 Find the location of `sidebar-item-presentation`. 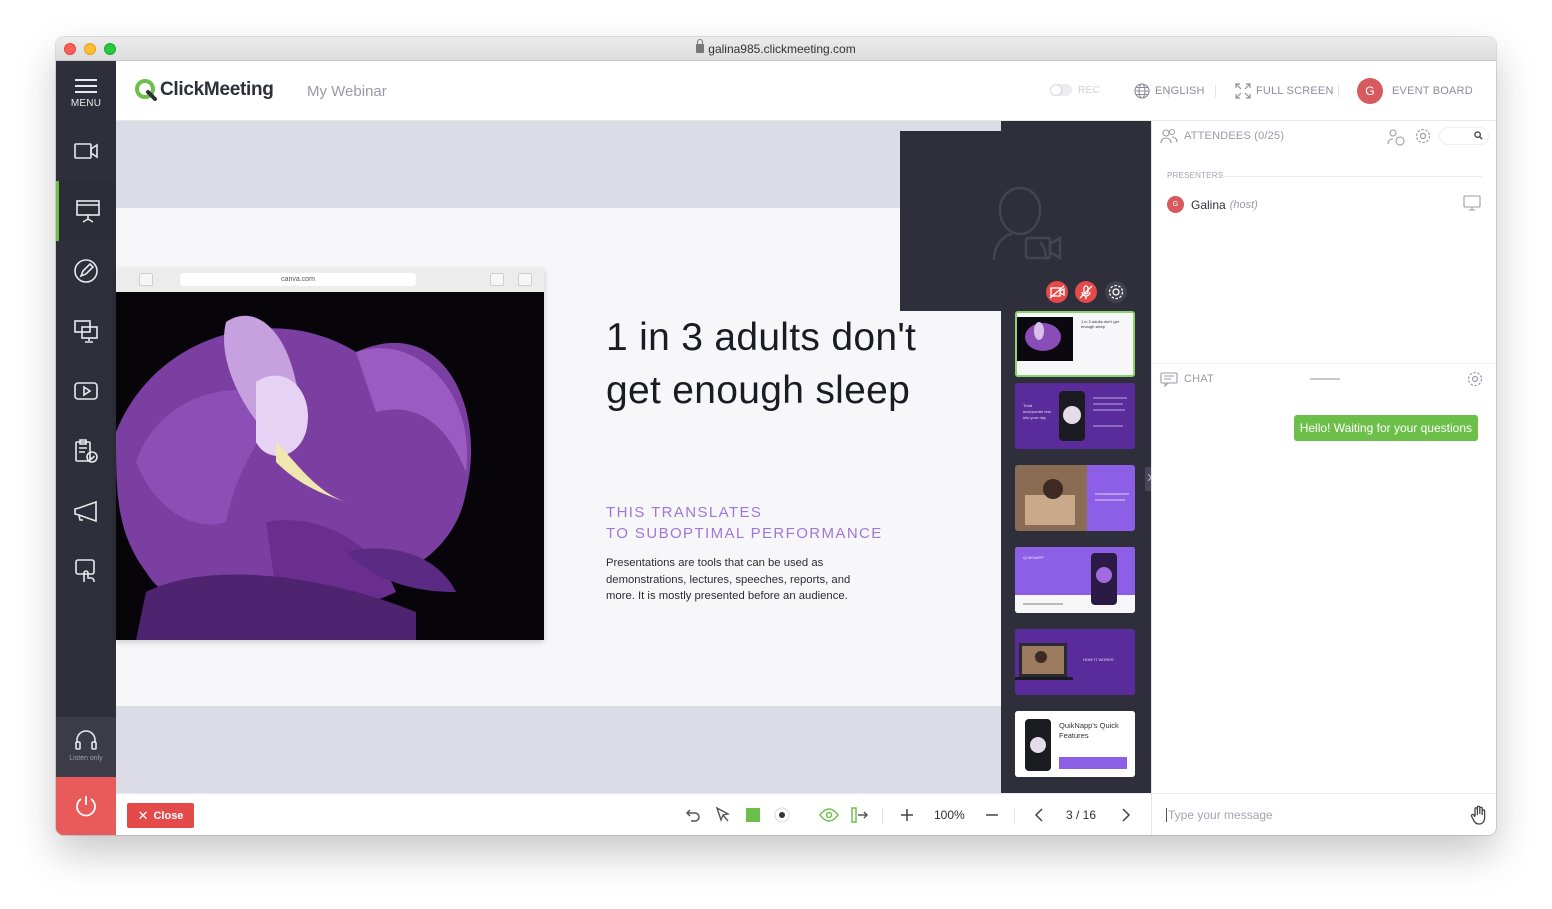

sidebar-item-presentation is located at coordinates (86, 211).